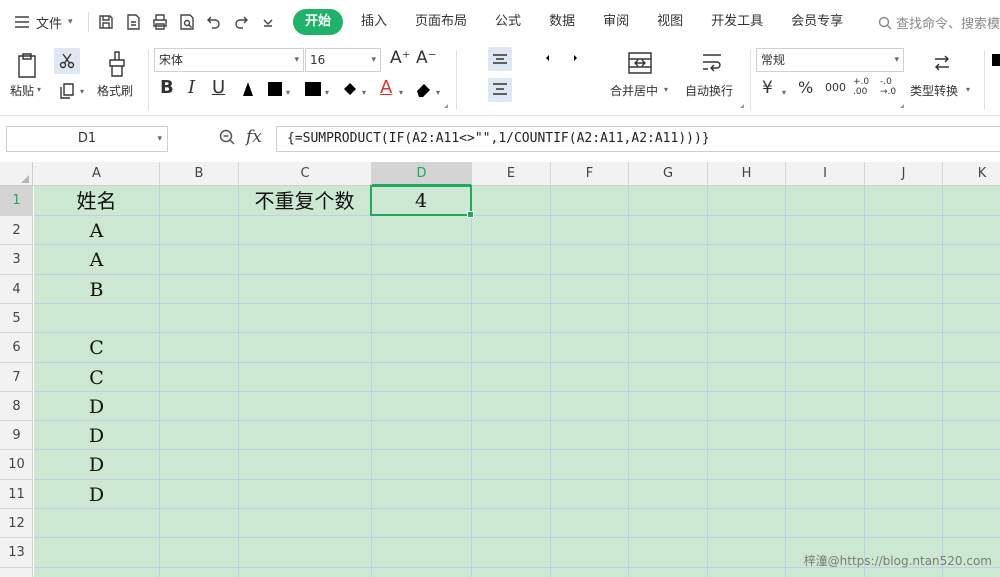 This screenshot has width=1000, height=577. I want to click on font-name-select: 宋体 ▾, so click(229, 60).